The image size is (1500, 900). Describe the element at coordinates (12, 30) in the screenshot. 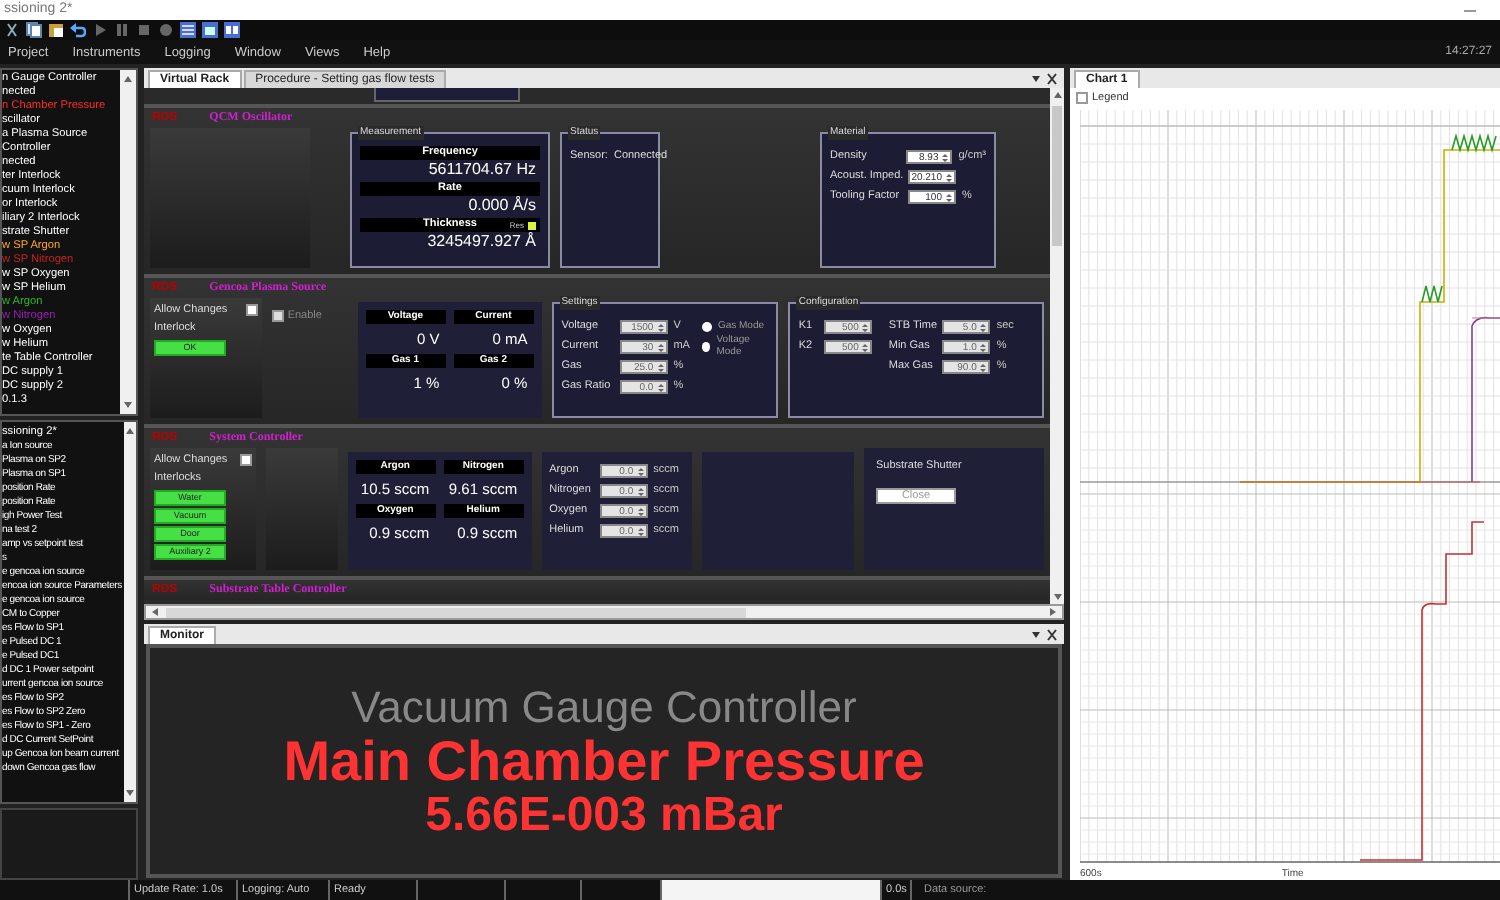

I see `cut-icon` at that location.